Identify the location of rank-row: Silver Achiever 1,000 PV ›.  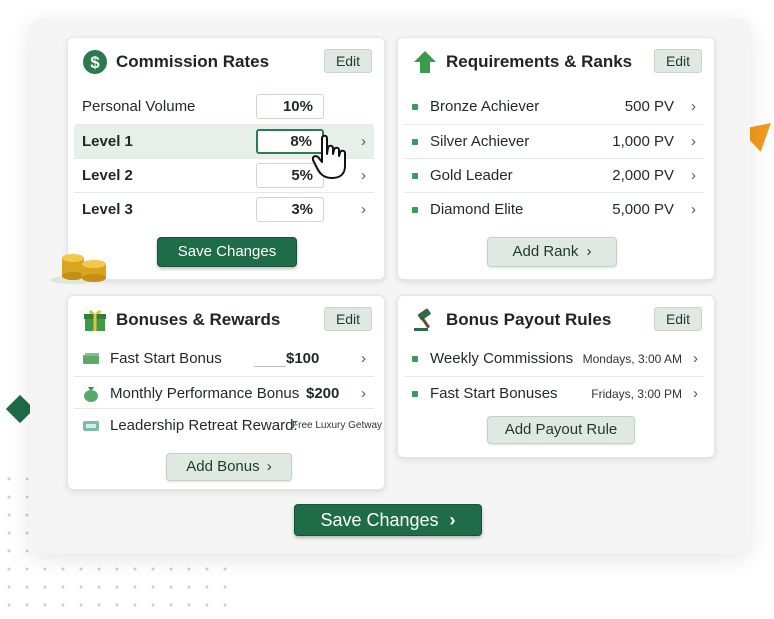
(554, 141).